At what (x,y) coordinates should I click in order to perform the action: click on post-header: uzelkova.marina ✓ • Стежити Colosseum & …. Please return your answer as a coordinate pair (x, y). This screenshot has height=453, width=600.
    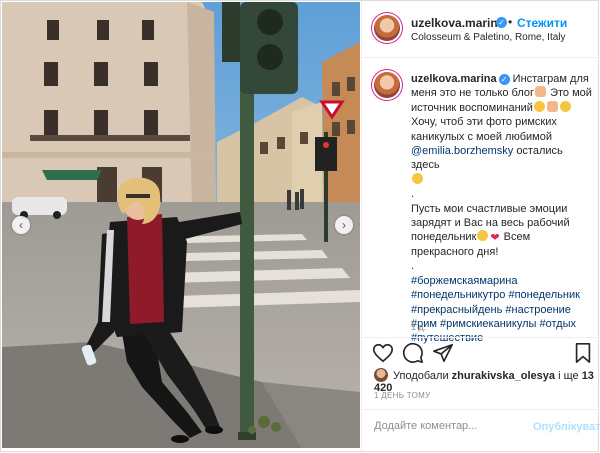
    Looking at the image, I should click on (480, 29).